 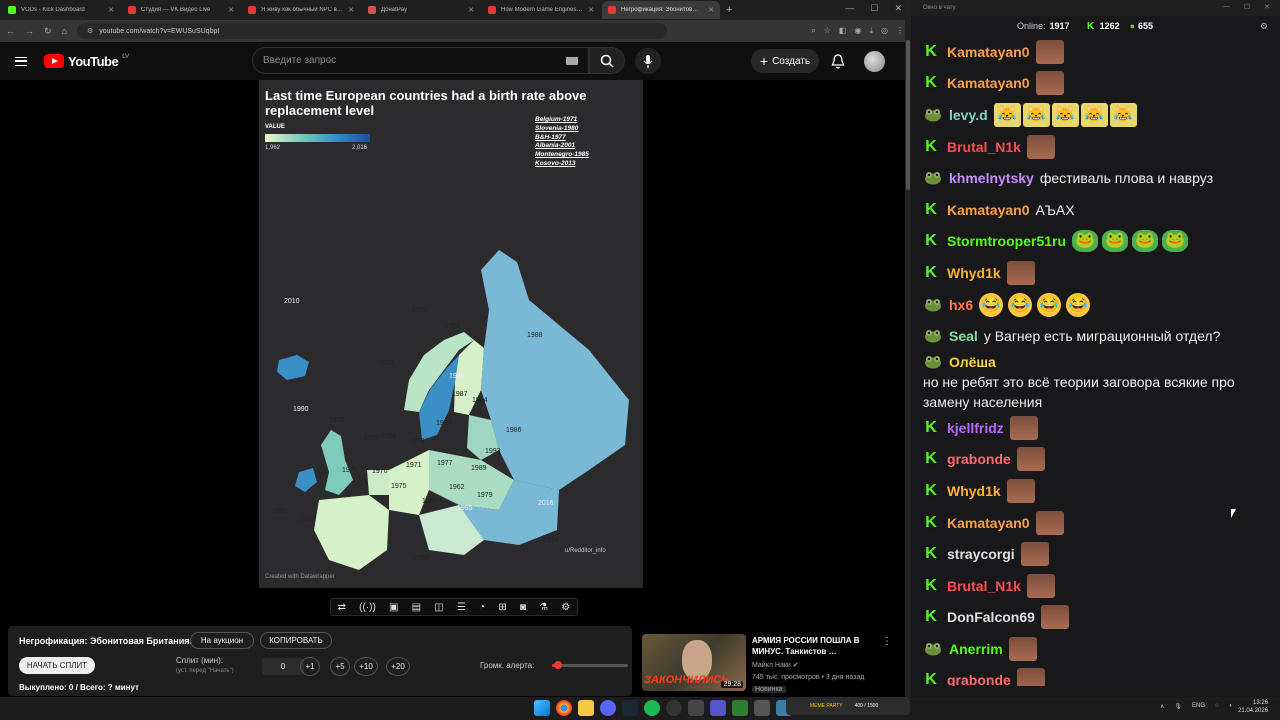 What do you see at coordinates (607, 60) in the screenshot?
I see `search-button` at bounding box center [607, 60].